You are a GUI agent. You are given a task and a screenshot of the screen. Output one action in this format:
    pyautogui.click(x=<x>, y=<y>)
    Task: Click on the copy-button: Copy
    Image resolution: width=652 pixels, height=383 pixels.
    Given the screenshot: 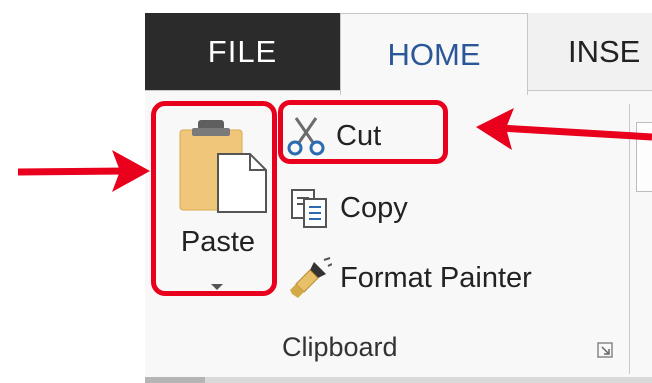 What is the action you would take?
    pyautogui.click(x=348, y=208)
    